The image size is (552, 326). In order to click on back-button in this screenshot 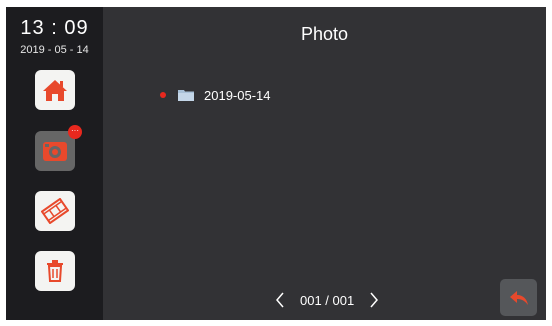, I will do `click(518, 297)`.